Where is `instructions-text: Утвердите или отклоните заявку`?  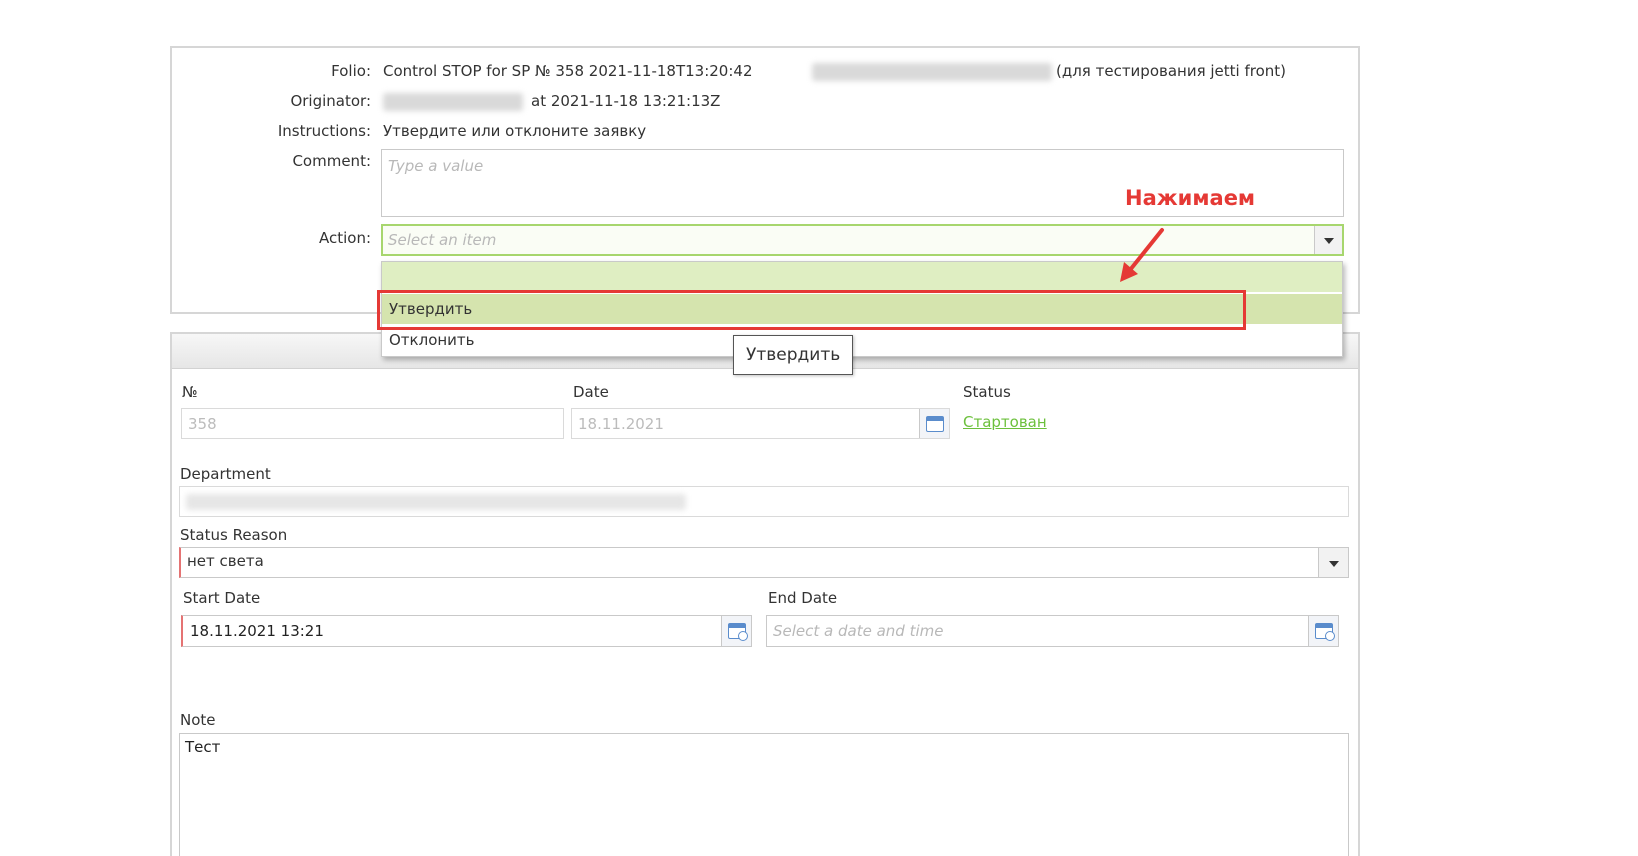
instructions-text: Утвердите или отклоните заявку is located at coordinates (515, 131).